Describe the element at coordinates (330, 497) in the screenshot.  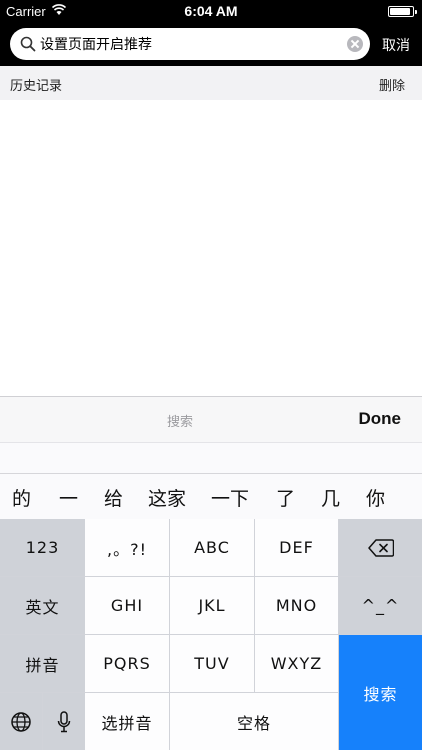
I see `candidate-item: 几` at that location.